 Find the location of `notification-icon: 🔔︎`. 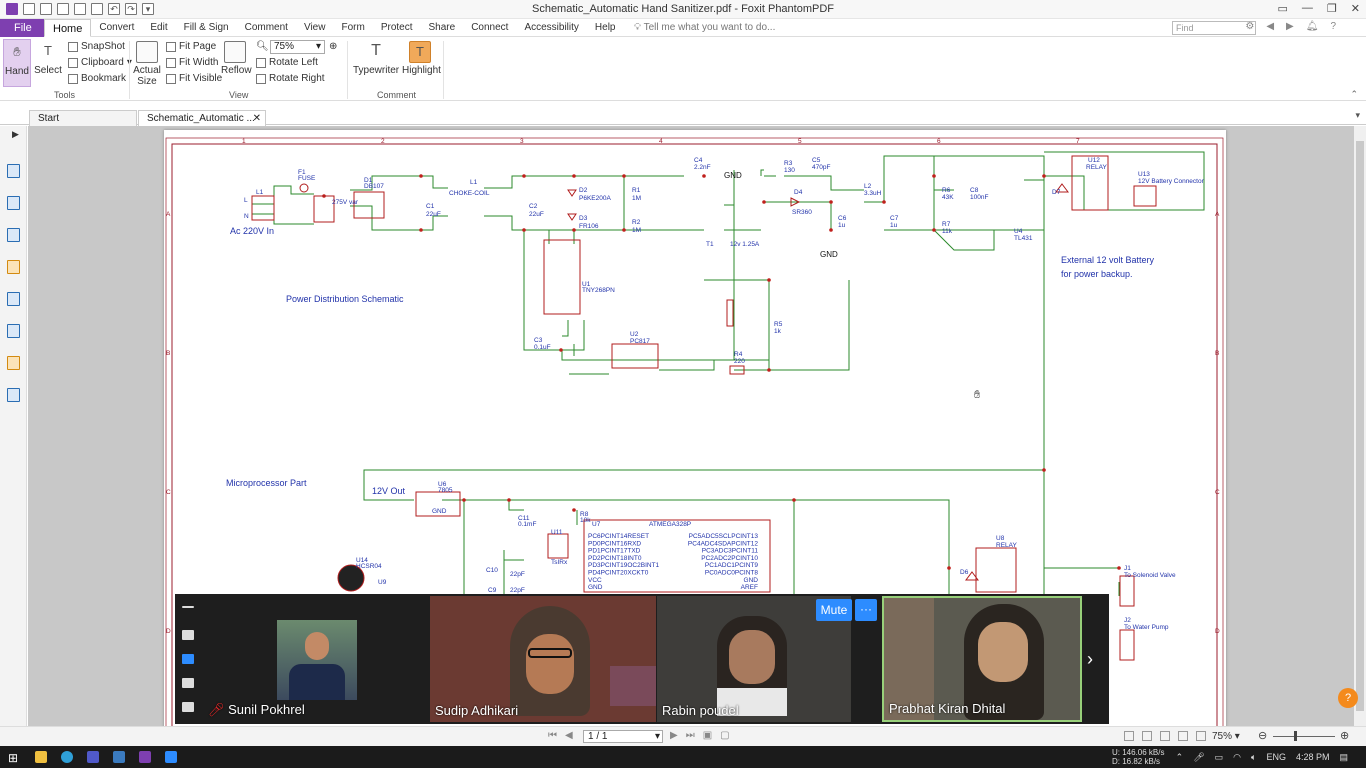

notification-icon: 🔔︎ is located at coordinates (1312, 26).